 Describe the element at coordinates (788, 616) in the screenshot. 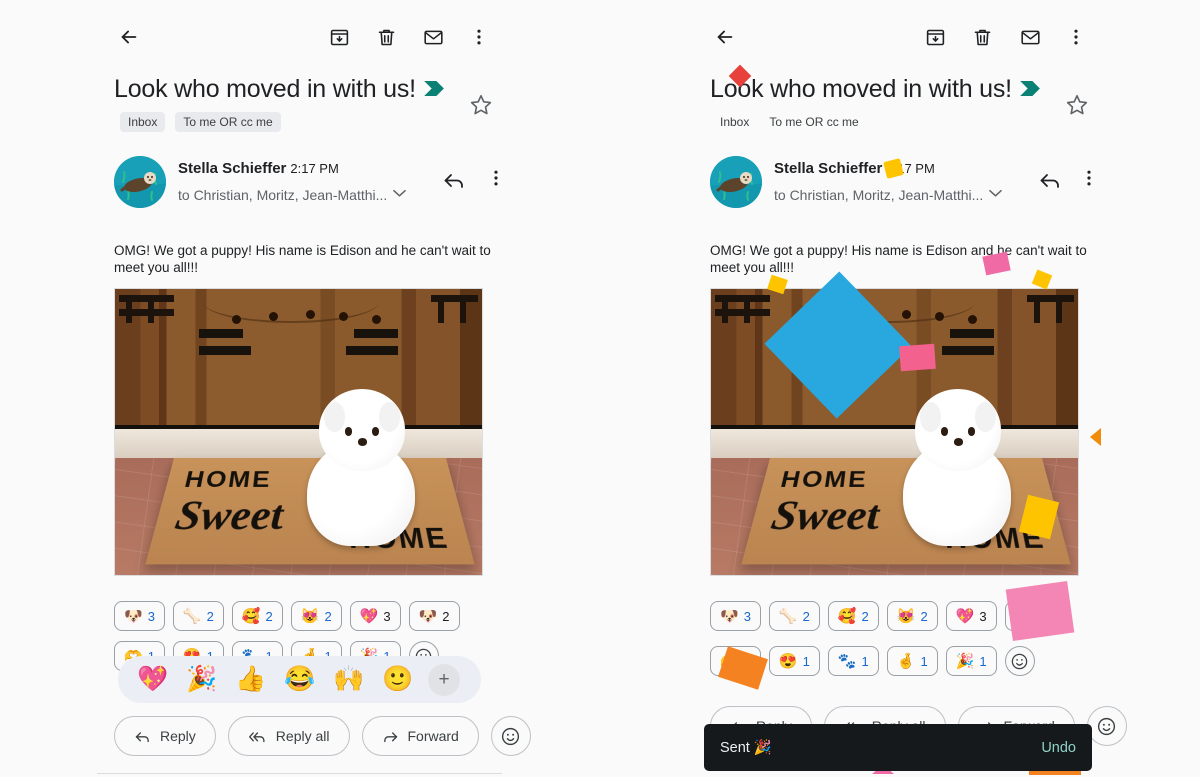

I see `bone-icon: 🦴` at that location.